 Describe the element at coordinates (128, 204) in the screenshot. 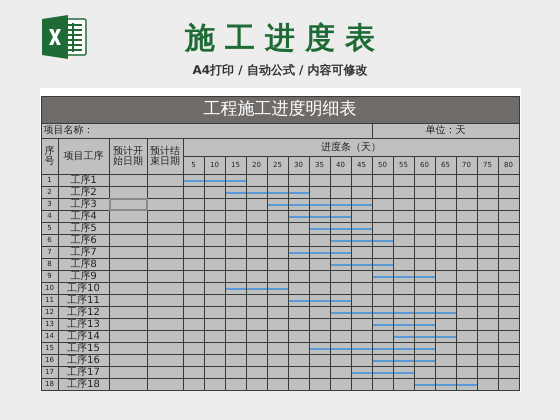

I see `selected-cell` at that location.